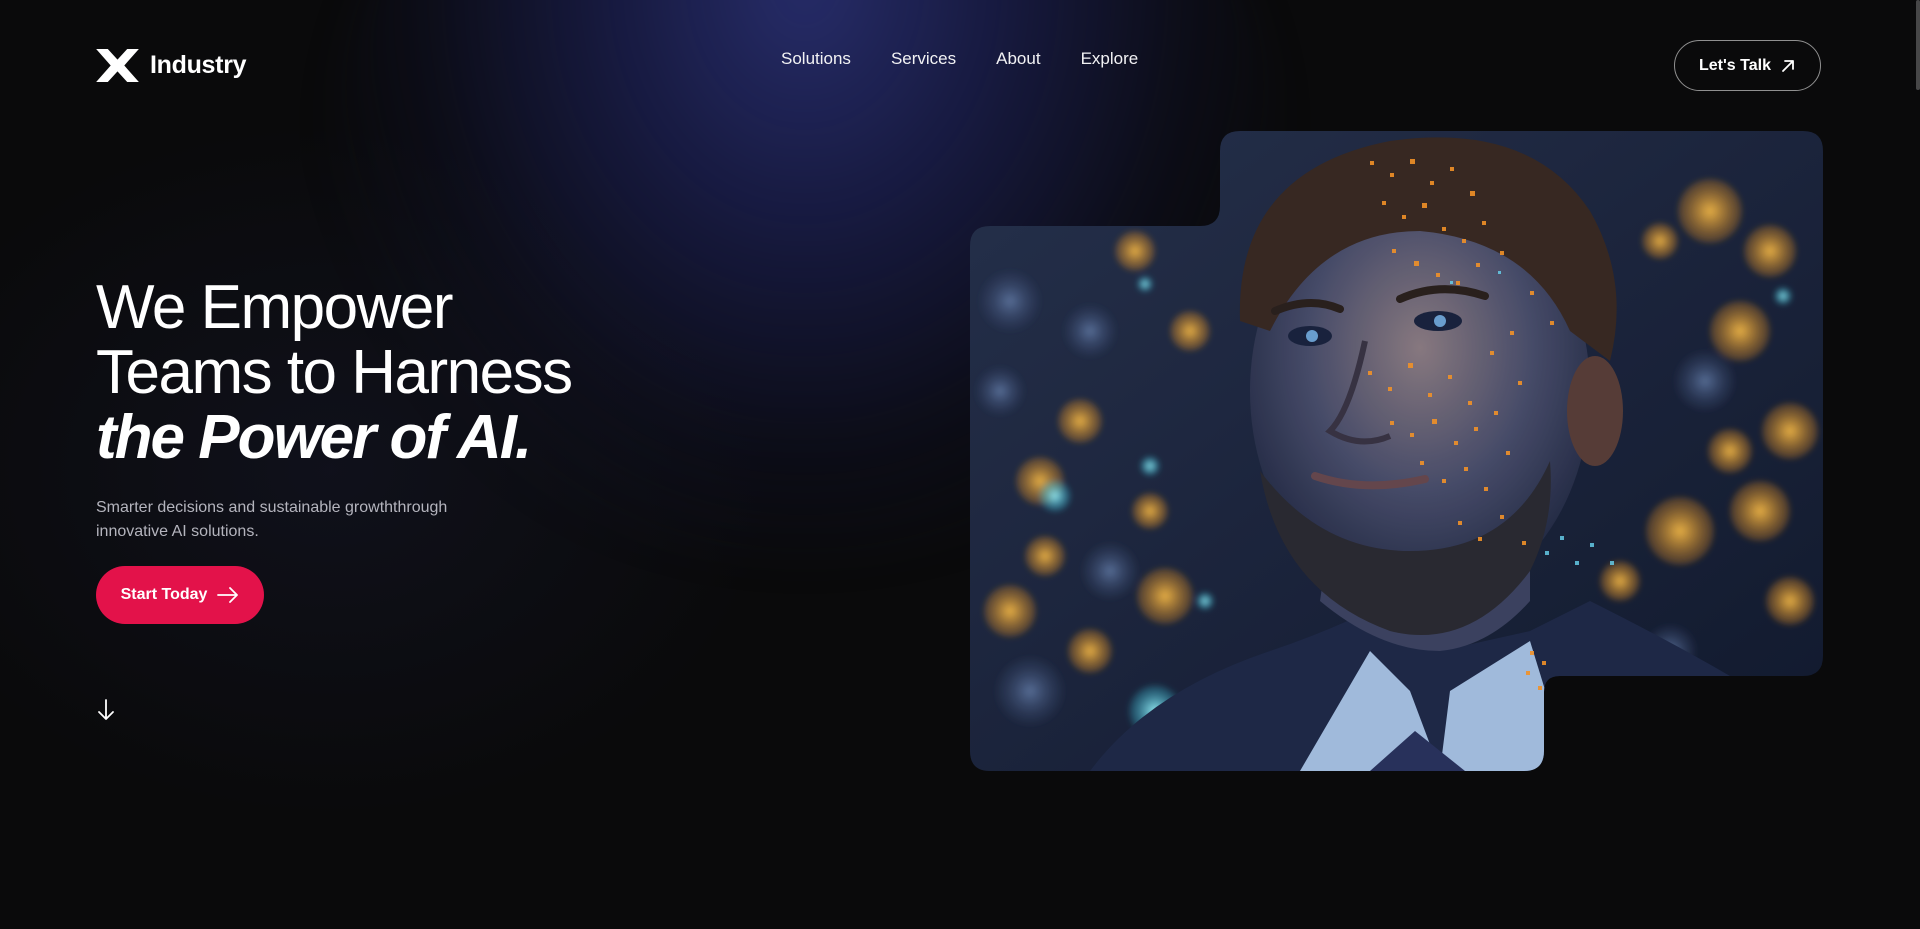 This screenshot has width=1920, height=929. Describe the element at coordinates (1018, 59) in the screenshot. I see `nav-item-about: About` at that location.